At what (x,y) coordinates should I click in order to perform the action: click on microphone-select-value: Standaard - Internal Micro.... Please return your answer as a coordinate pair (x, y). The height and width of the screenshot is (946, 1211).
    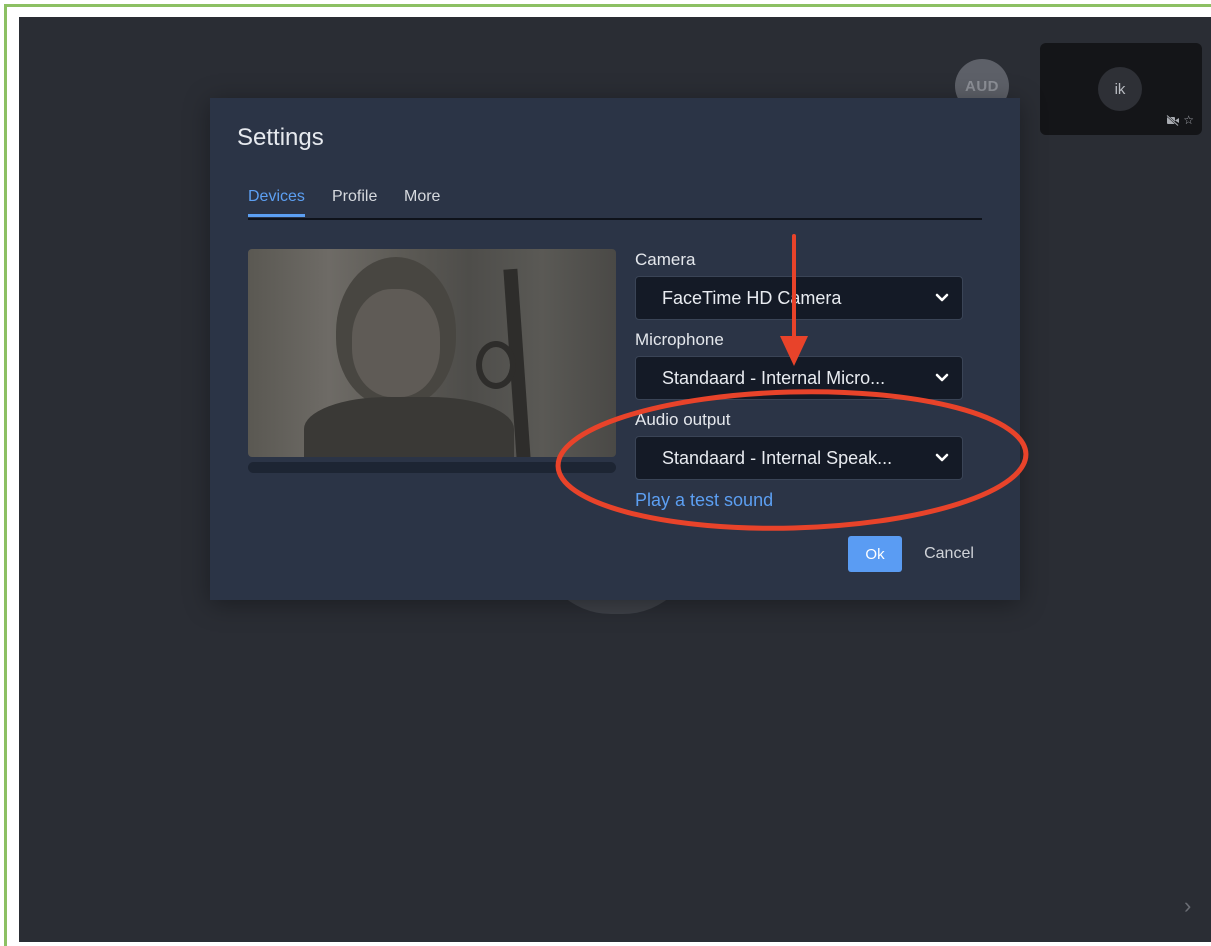
    Looking at the image, I should click on (774, 377).